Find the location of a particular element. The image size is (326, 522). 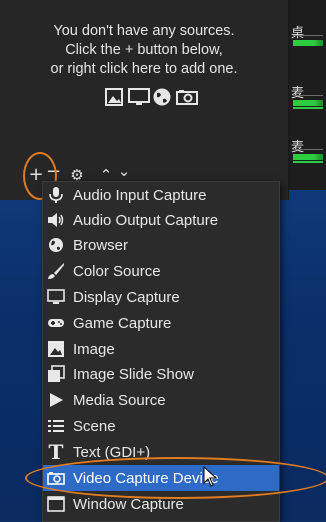

menu-item-label: Media Source is located at coordinates (119, 400).